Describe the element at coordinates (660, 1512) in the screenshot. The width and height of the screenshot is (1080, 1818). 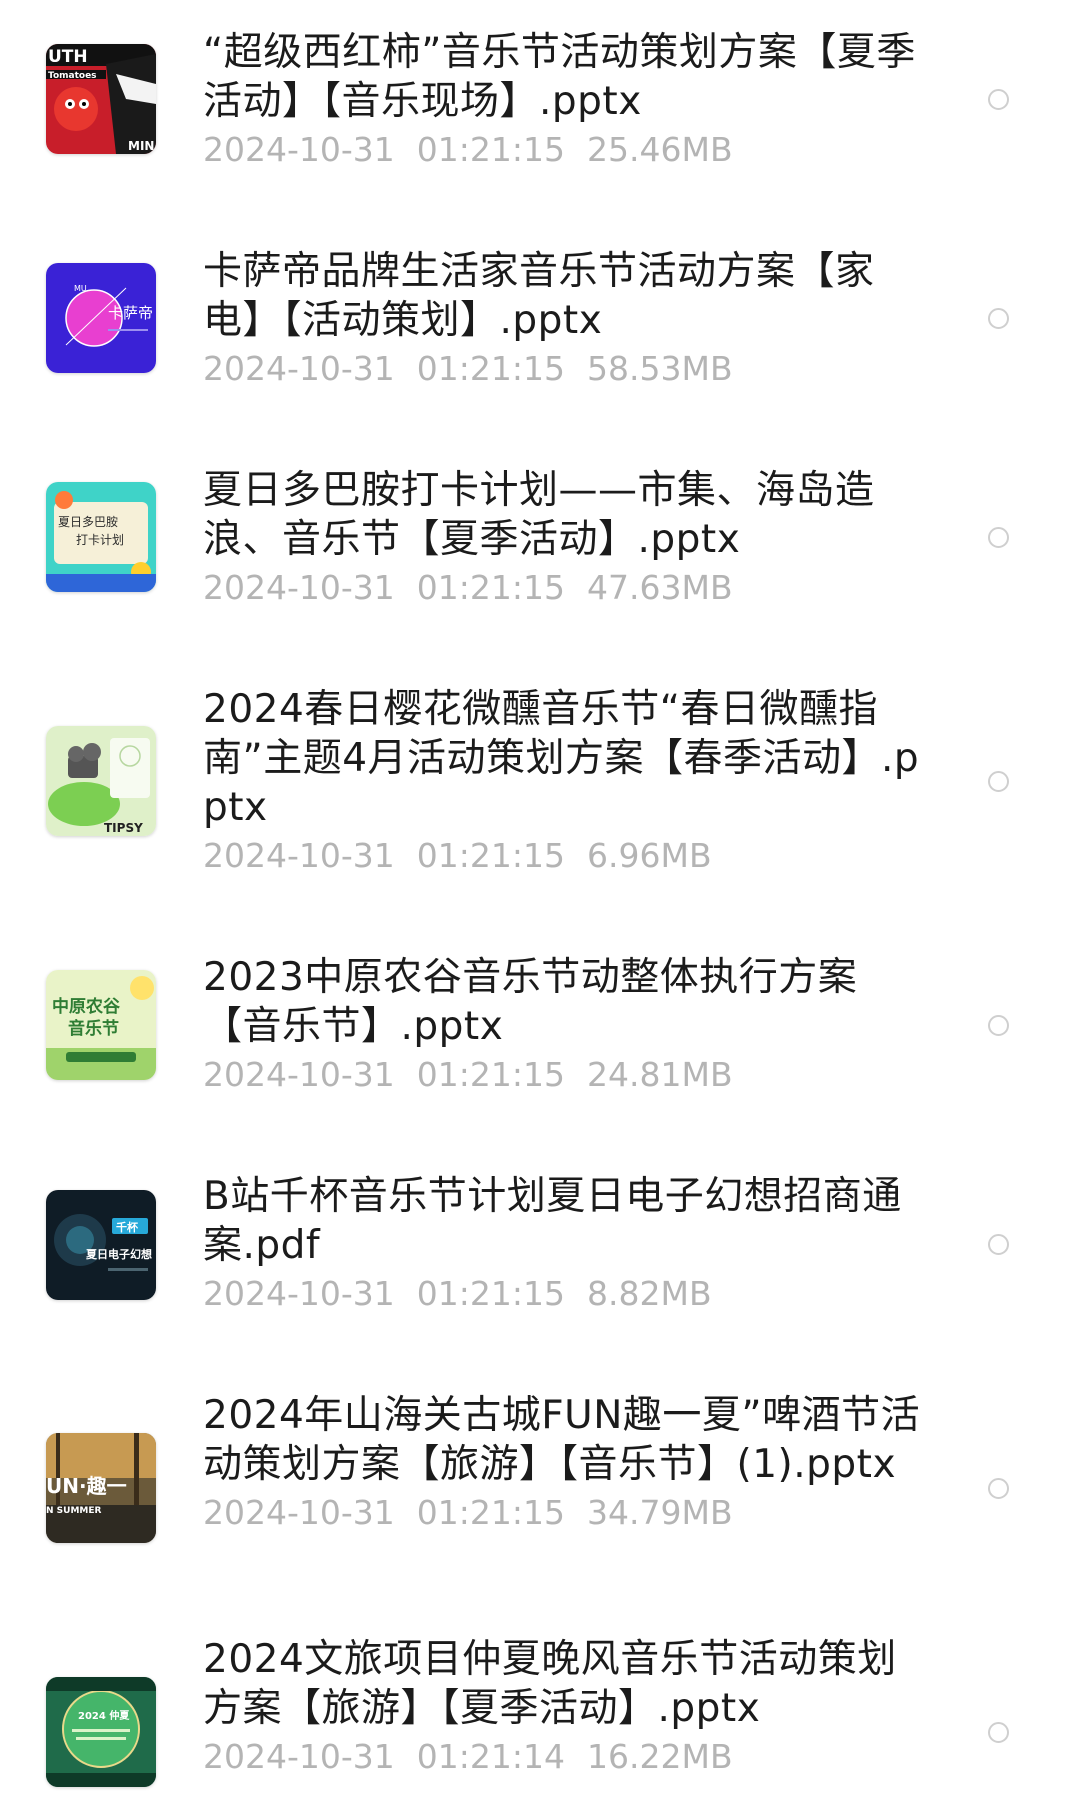
I see `file-size: 34.79MB` at that location.